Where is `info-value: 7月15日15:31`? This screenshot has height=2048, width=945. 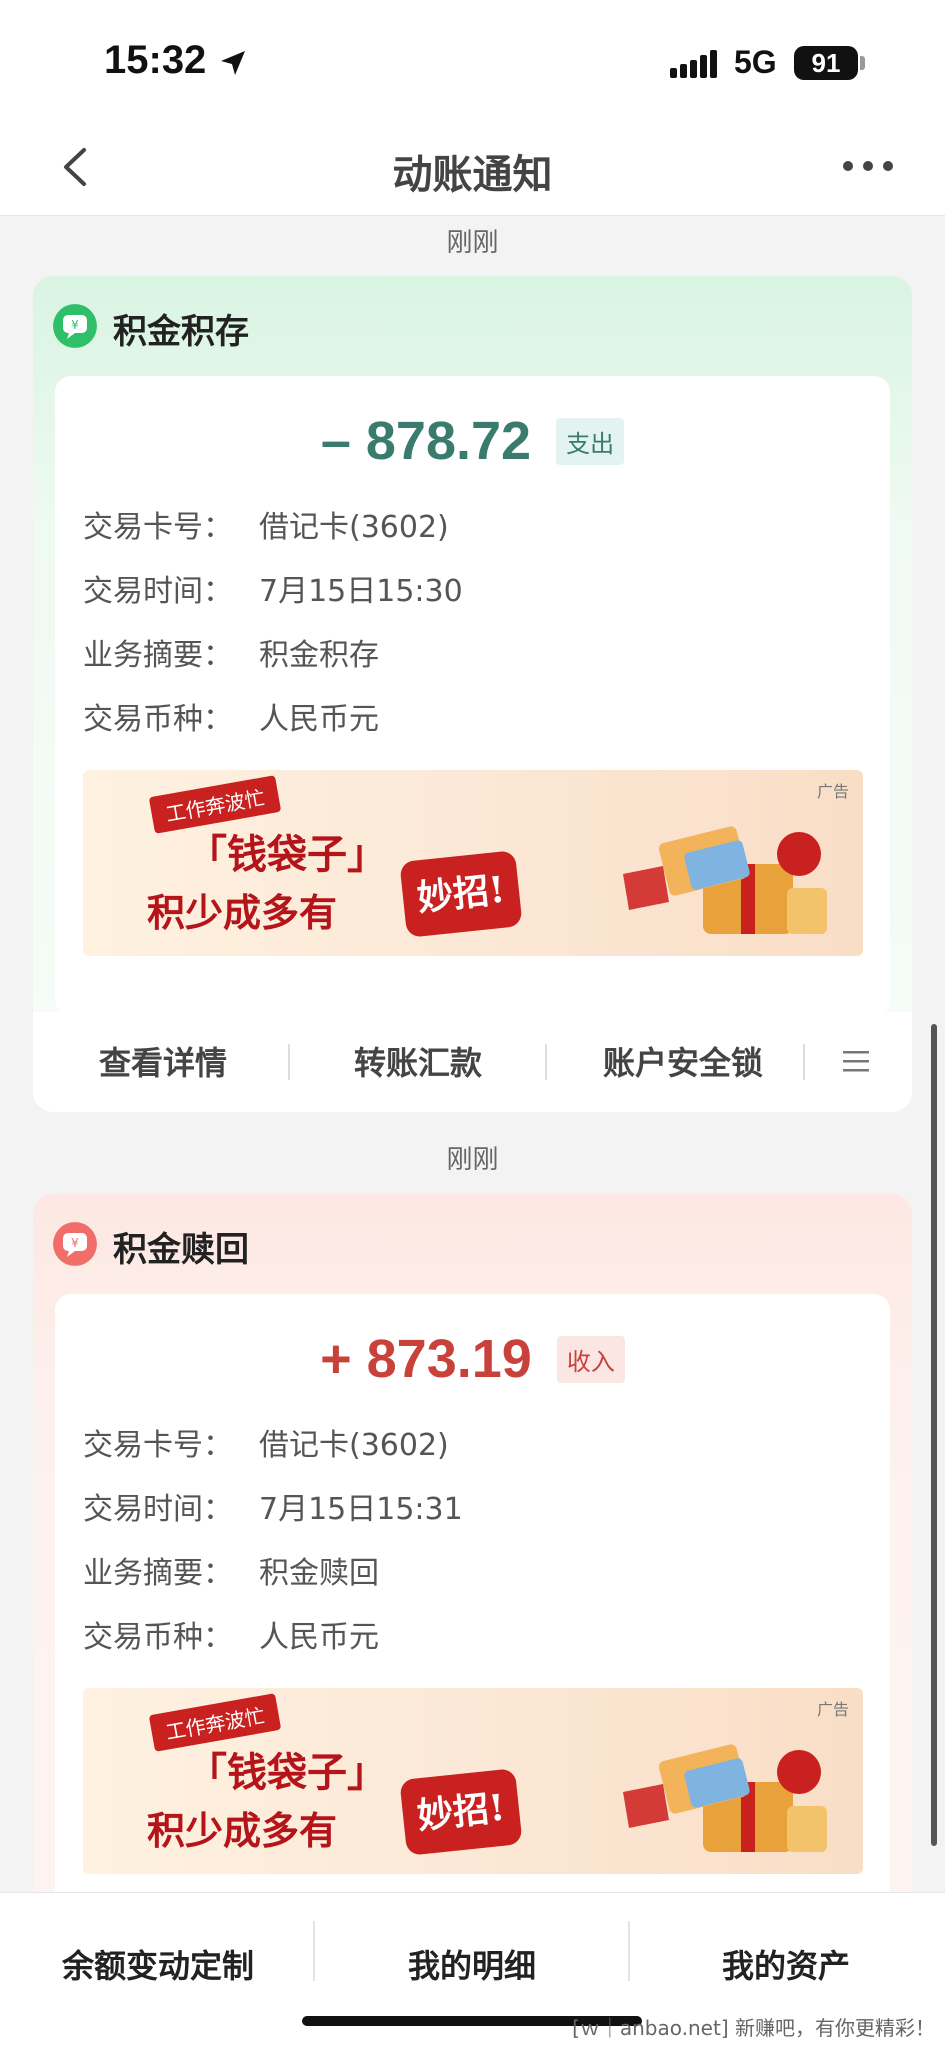 info-value: 7月15日15:31 is located at coordinates (361, 1509).